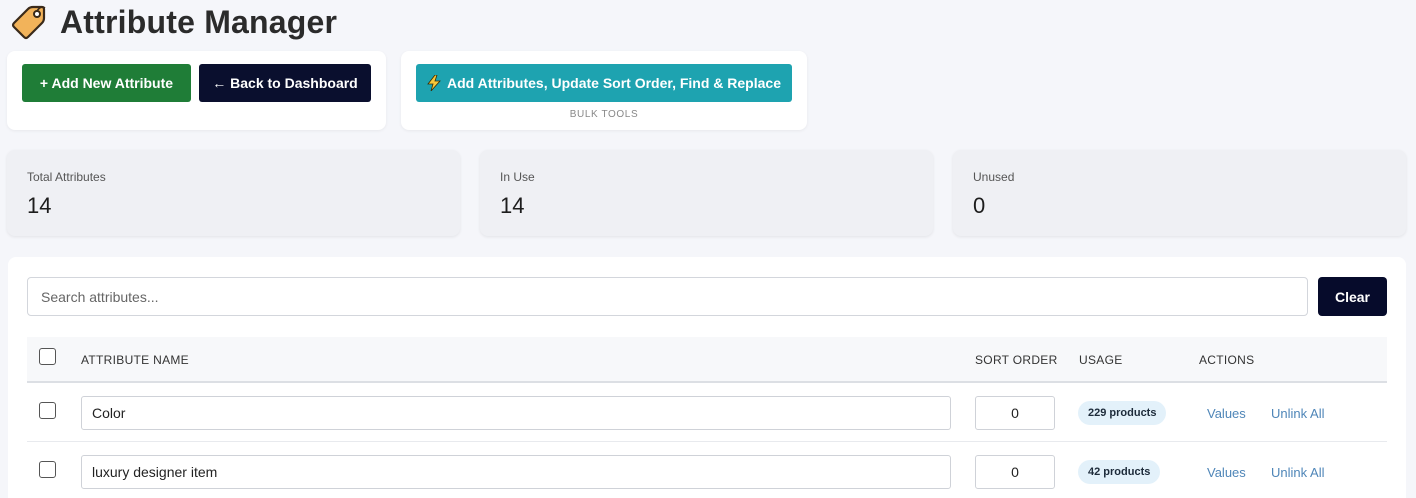 Image resolution: width=1416 pixels, height=498 pixels. What do you see at coordinates (1016, 360) in the screenshot?
I see `column-header-sort-order: SORT ORDER` at bounding box center [1016, 360].